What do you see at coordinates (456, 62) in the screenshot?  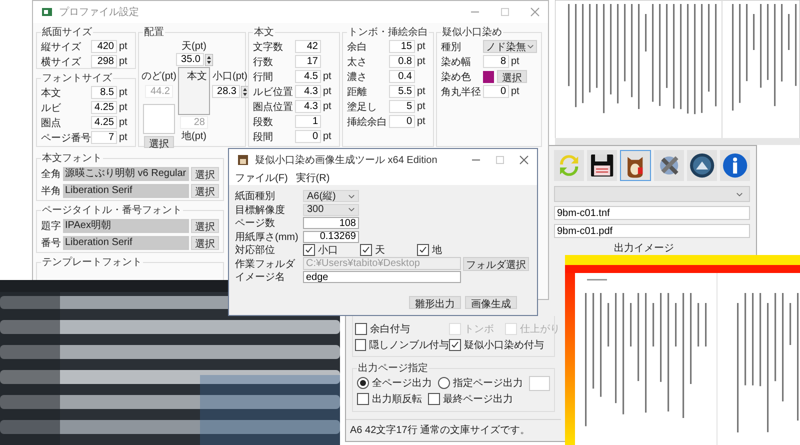 I see `field-label: 染め幅` at bounding box center [456, 62].